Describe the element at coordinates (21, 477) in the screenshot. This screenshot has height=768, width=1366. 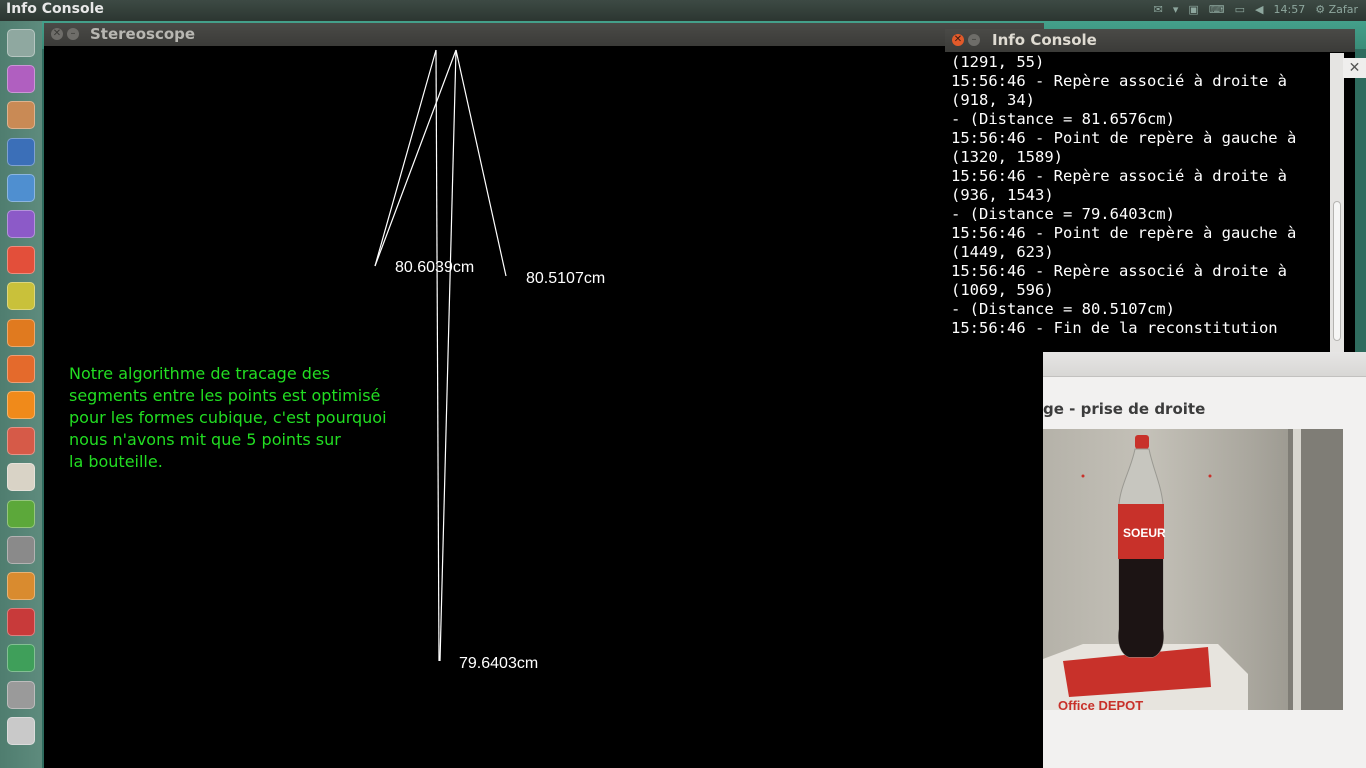
I see `text-editor-icon` at that location.